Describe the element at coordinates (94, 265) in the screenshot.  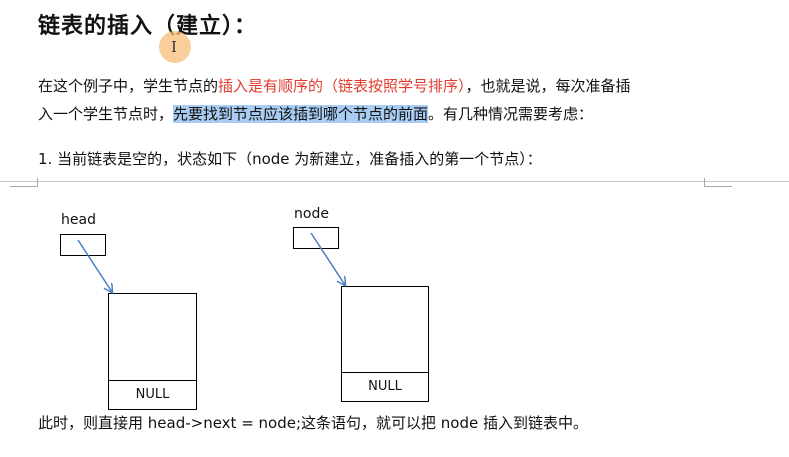
I see `head-arrow` at that location.